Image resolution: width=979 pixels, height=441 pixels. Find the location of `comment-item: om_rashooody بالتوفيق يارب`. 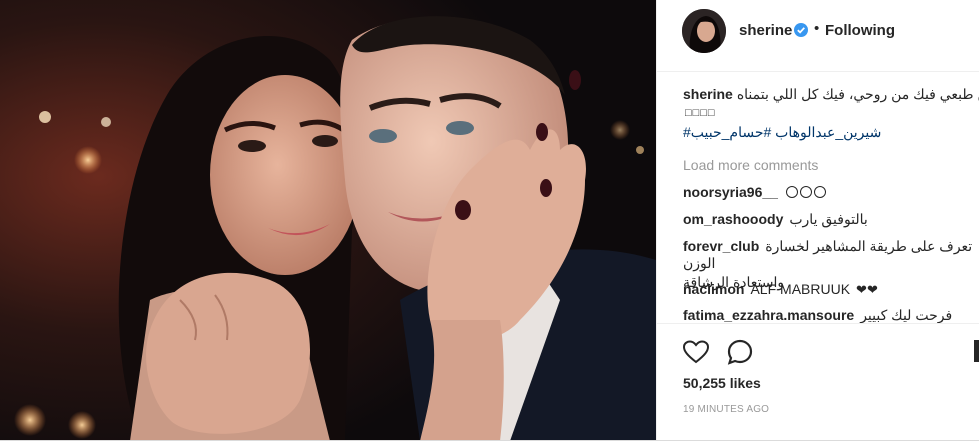

comment-item: om_rashooody بالتوفيق يارب is located at coordinates (775, 219).